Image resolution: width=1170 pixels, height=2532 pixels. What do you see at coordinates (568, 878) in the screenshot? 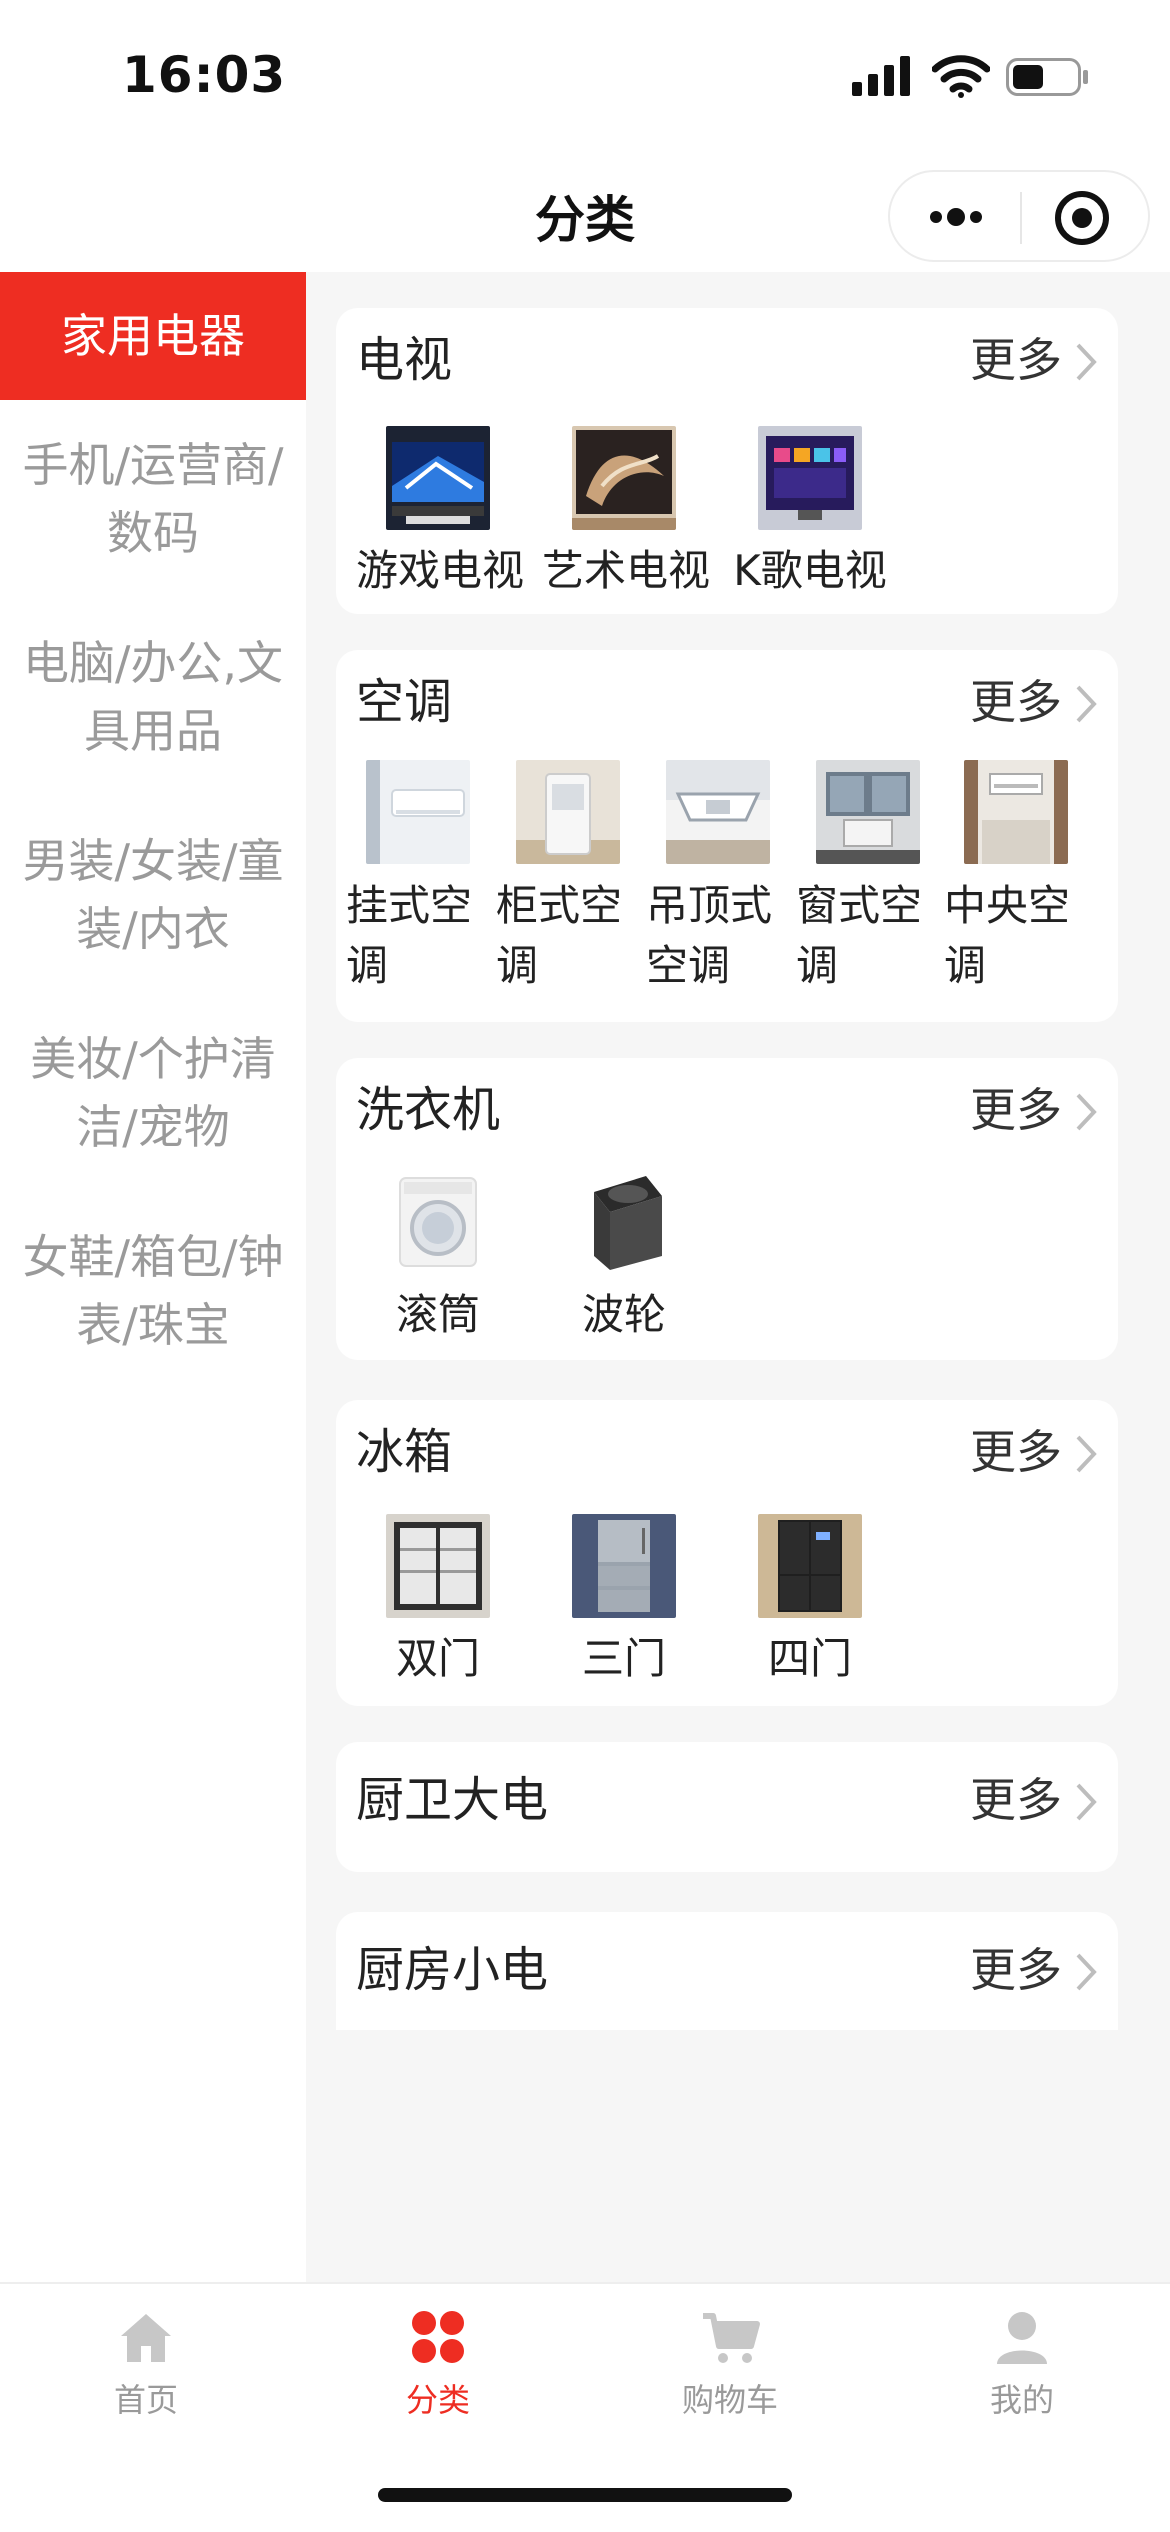
I see `subcategory-item-floor-ac: 柜式空调` at bounding box center [568, 878].